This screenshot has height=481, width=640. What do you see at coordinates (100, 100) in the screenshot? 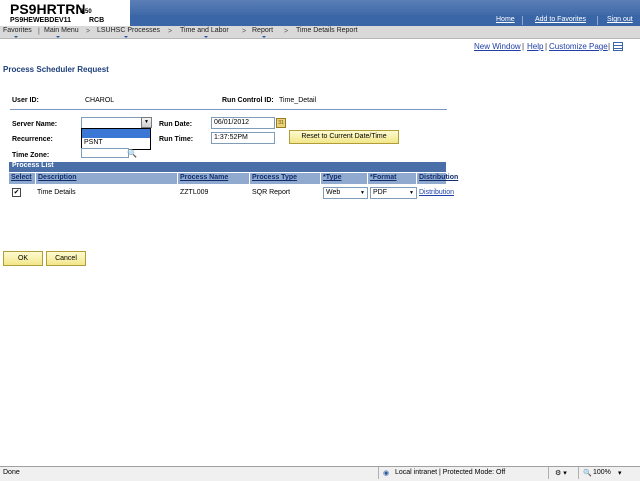
I see `user-id-value: CHAROL` at bounding box center [100, 100].